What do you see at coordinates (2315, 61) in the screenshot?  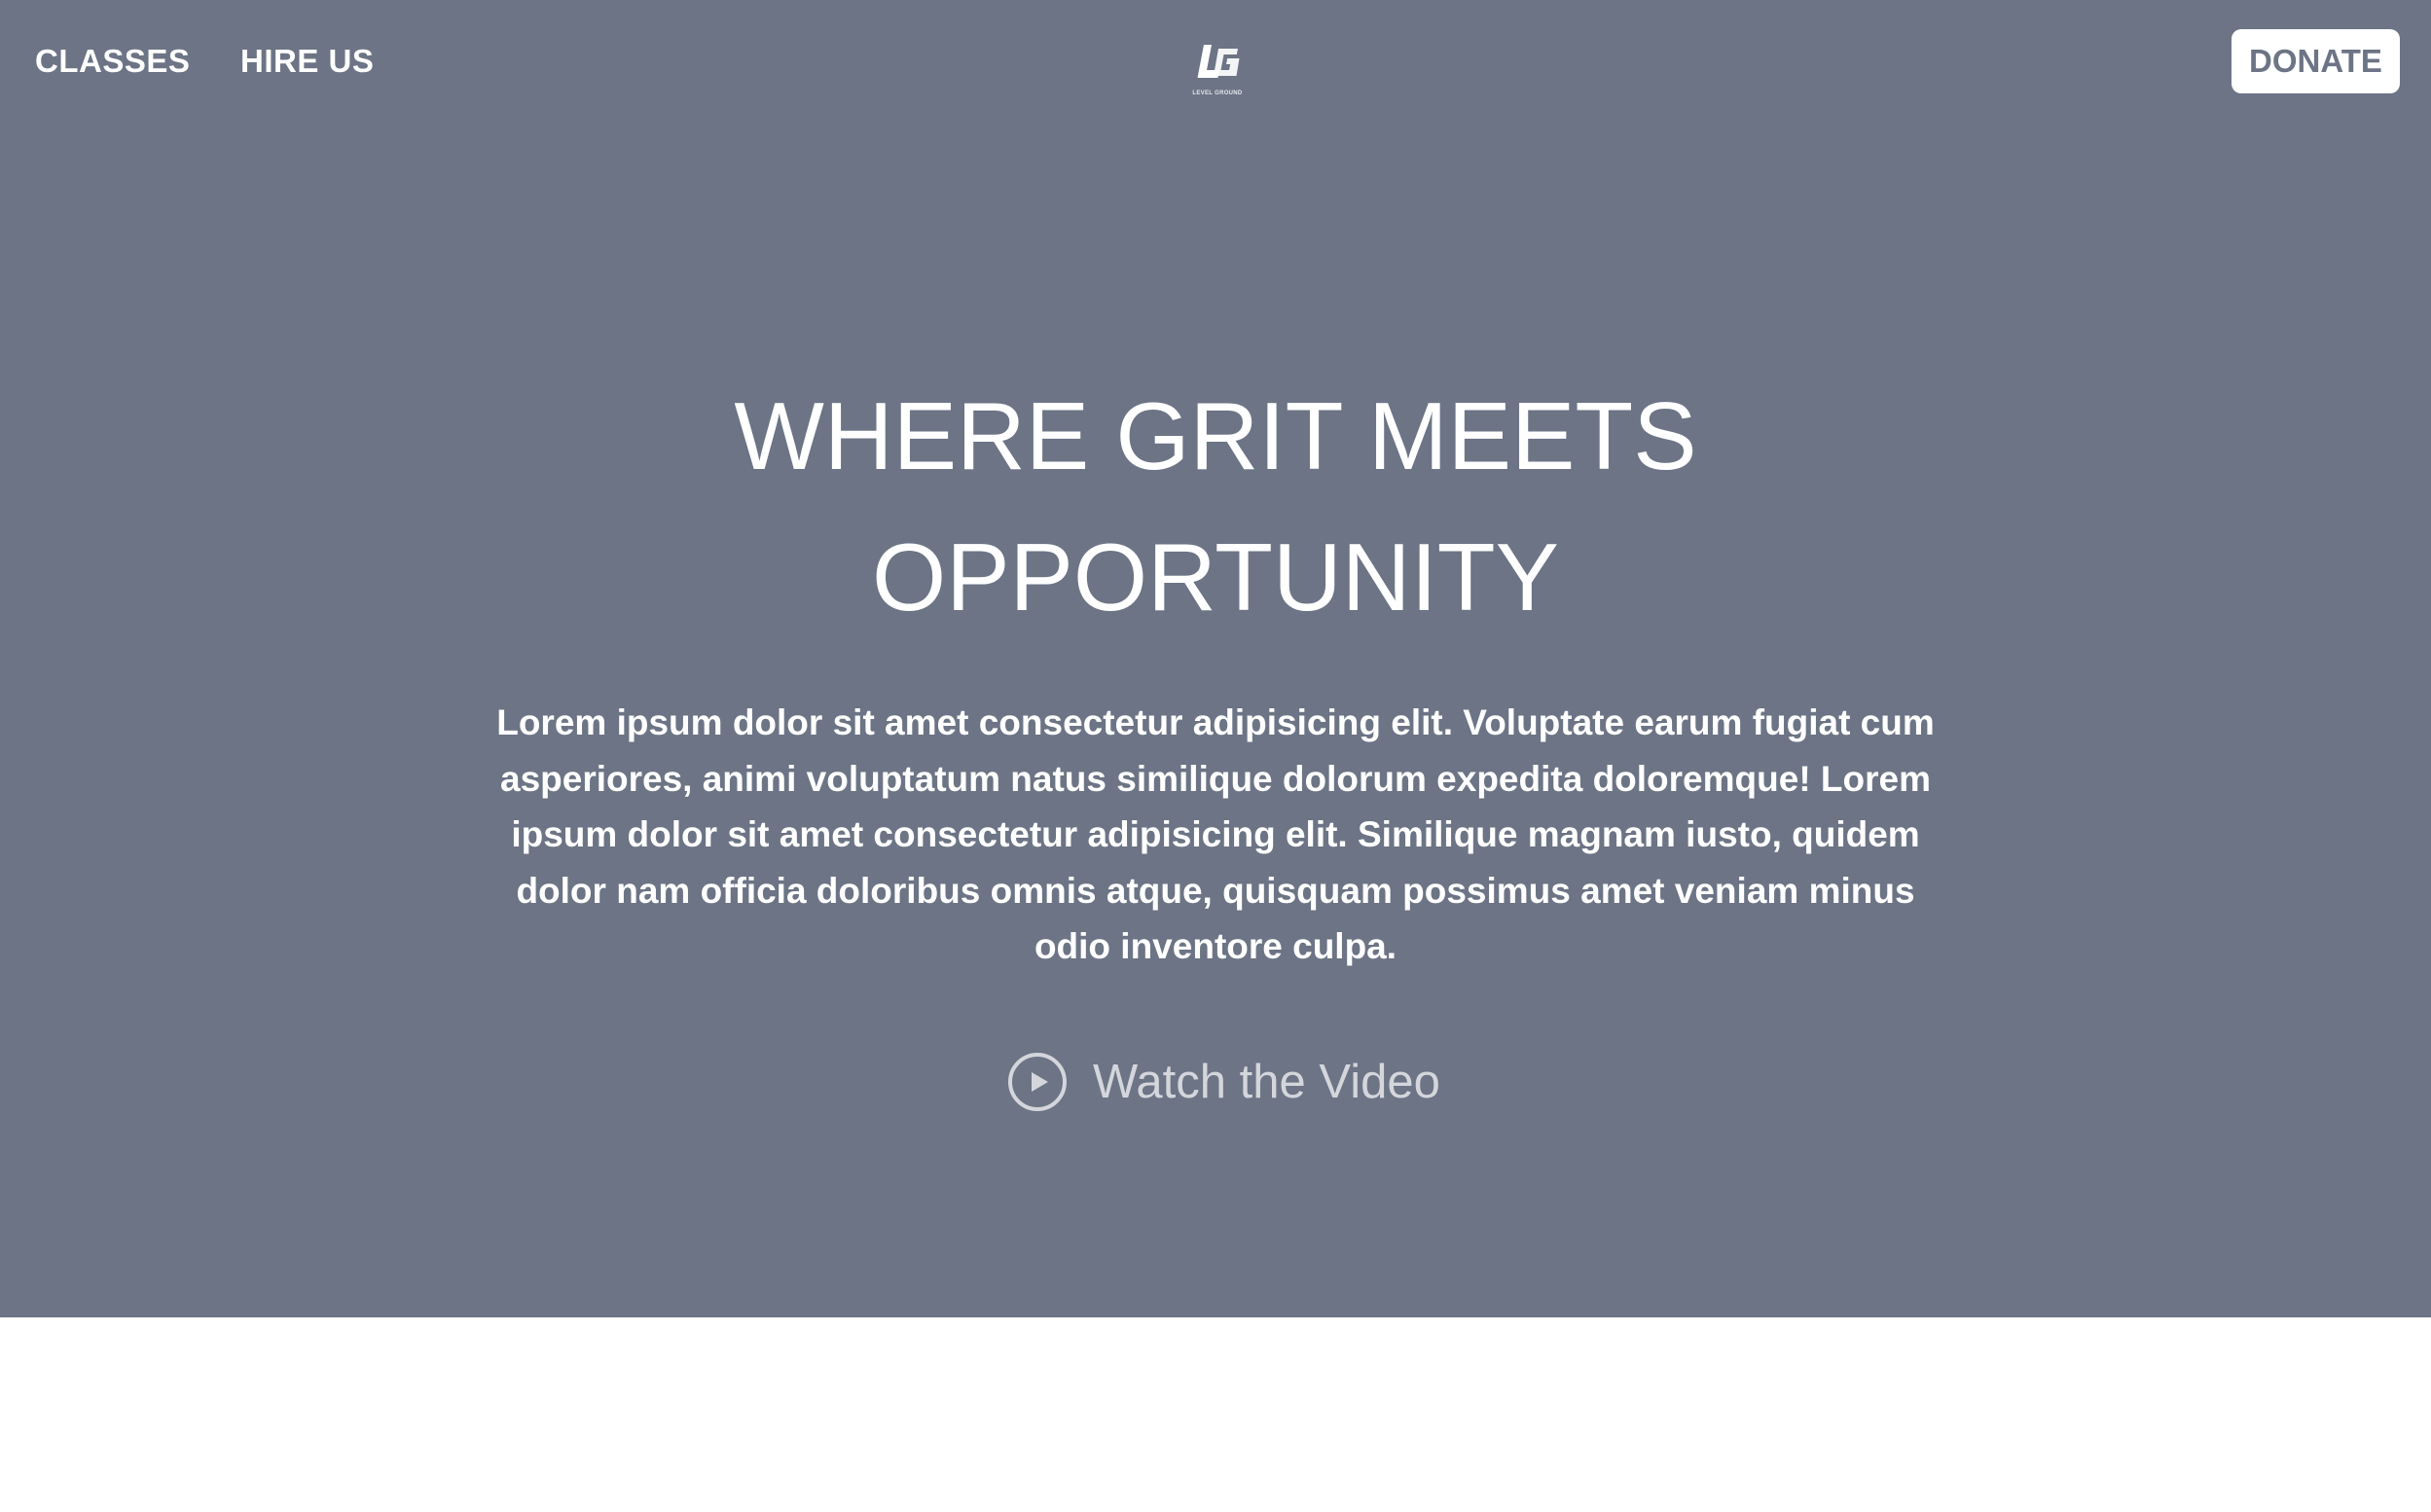 I see `donate-button: DONATE` at bounding box center [2315, 61].